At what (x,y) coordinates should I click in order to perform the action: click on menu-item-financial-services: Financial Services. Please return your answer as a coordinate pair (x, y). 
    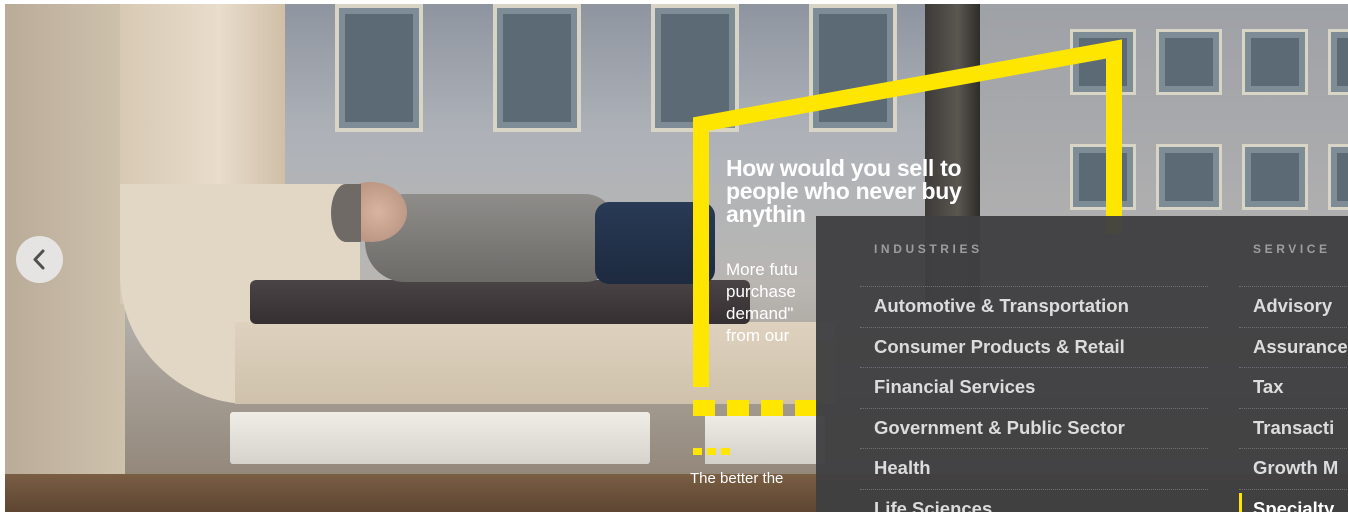
    Looking at the image, I should click on (1034, 387).